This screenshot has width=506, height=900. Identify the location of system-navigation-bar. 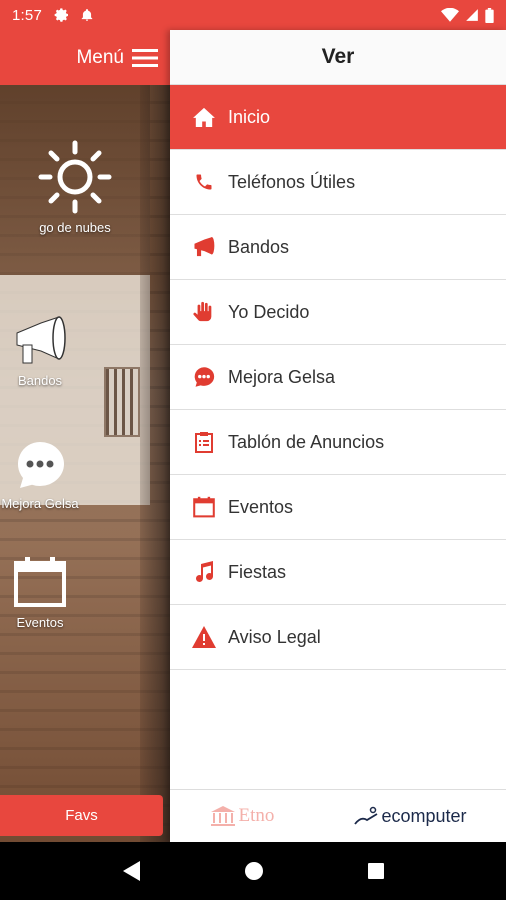
(253, 871).